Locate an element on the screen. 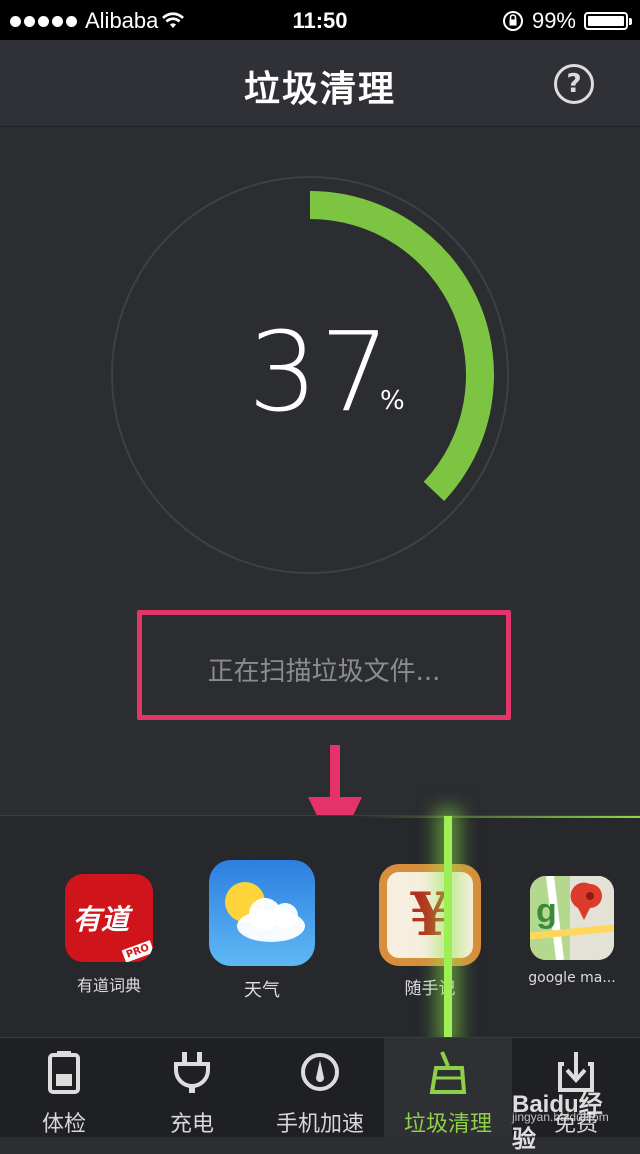 This screenshot has height=1154, width=640. scan-line is located at coordinates (448, 927).